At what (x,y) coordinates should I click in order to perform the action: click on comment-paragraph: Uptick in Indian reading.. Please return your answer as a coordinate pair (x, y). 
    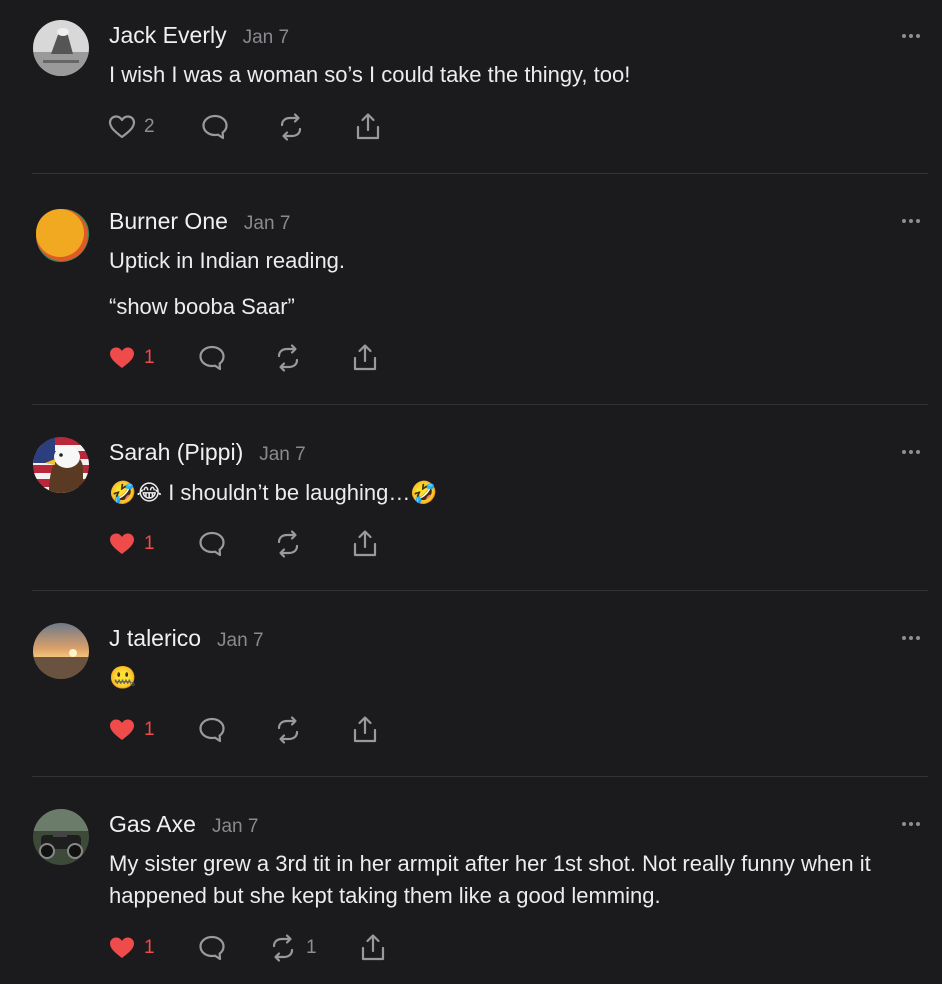
    Looking at the image, I should click on (227, 260).